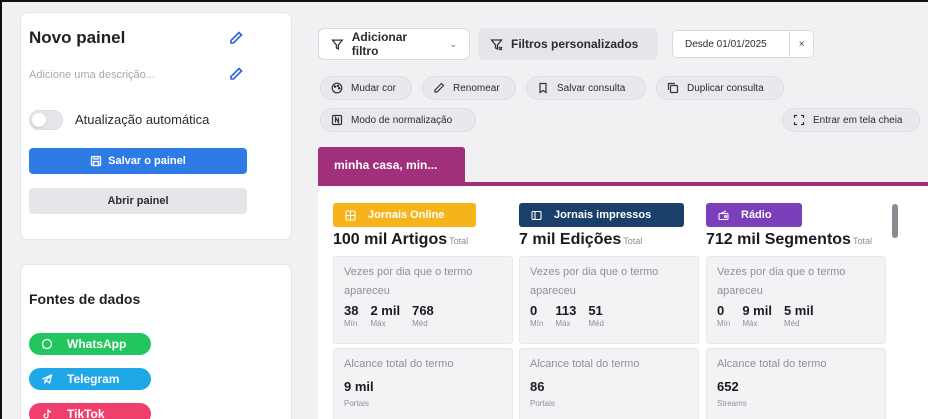 Image resolution: width=928 pixels, height=419 pixels. I want to click on sources-title: Fontes de dados, so click(85, 299).